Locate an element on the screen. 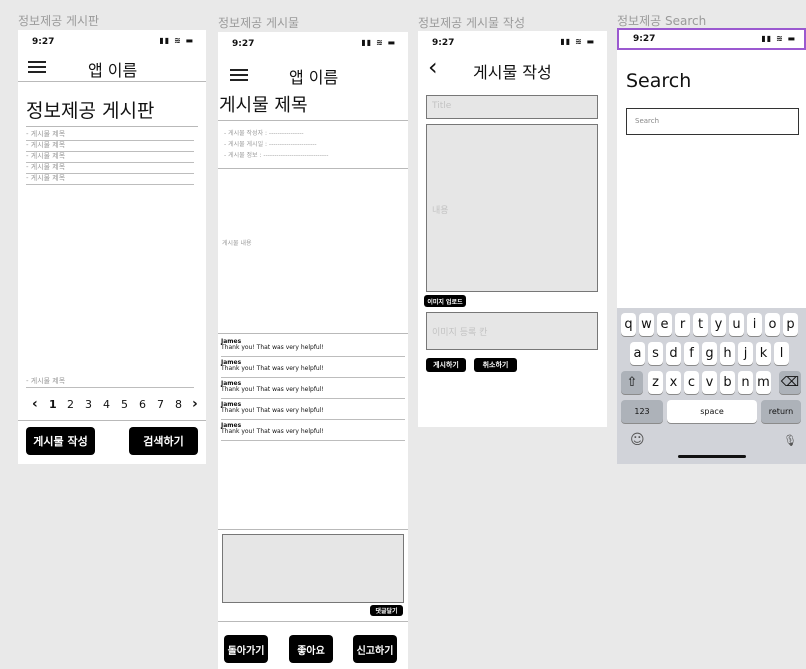 The width and height of the screenshot is (806, 669). key-v: v is located at coordinates (709, 382).